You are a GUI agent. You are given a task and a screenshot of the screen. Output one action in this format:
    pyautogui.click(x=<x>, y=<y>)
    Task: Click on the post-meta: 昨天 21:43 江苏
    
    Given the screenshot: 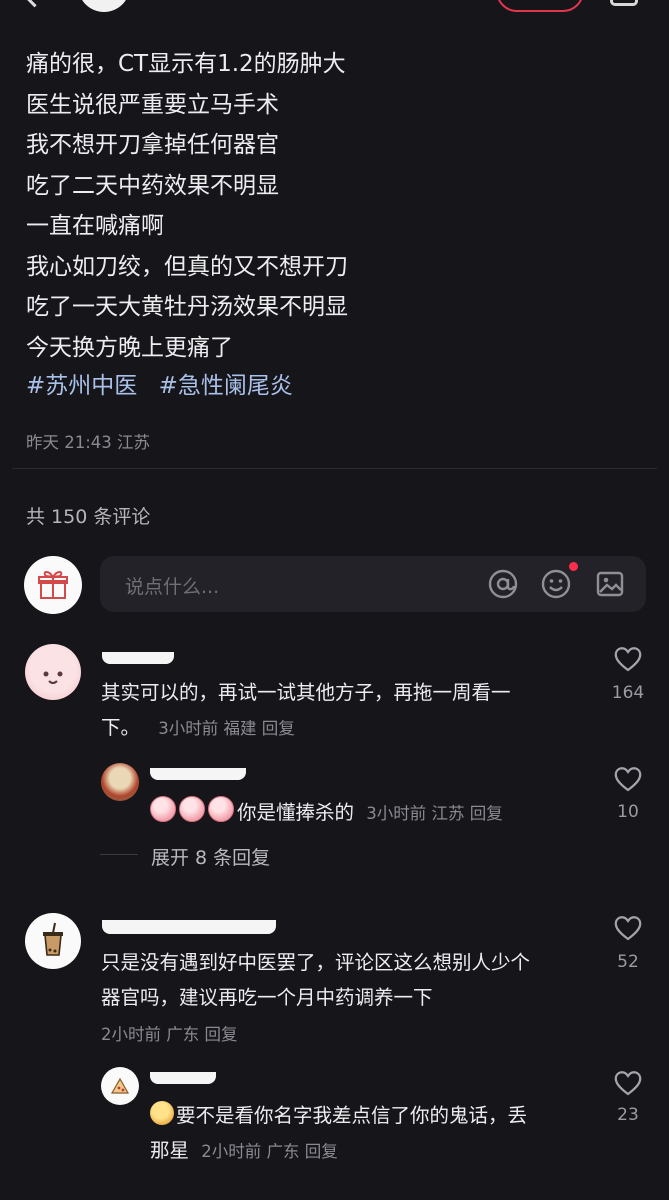 What is the action you would take?
    pyautogui.click(x=88, y=441)
    